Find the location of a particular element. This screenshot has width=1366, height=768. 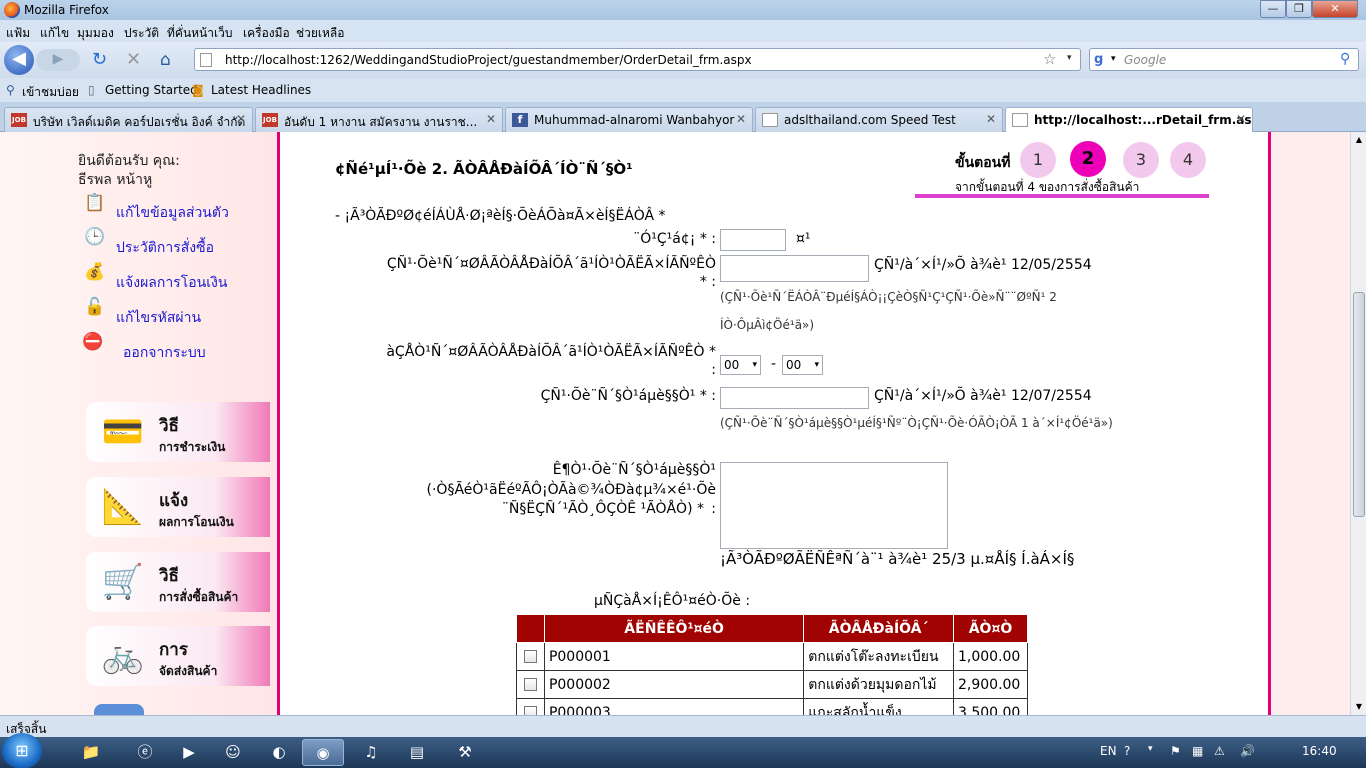

shipping-button: 🚲 การ จัดส่งสินค้า is located at coordinates (178, 656).